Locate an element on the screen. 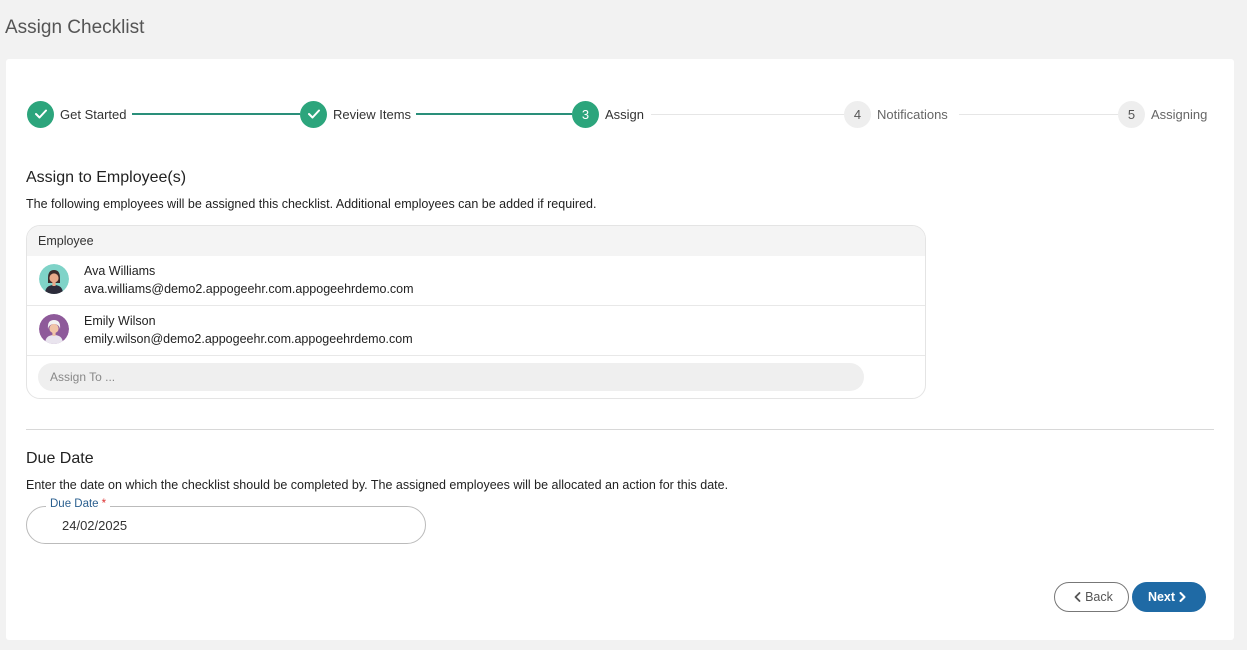 This screenshot has width=1247, height=650. female-avatar-icon is located at coordinates (54, 279).